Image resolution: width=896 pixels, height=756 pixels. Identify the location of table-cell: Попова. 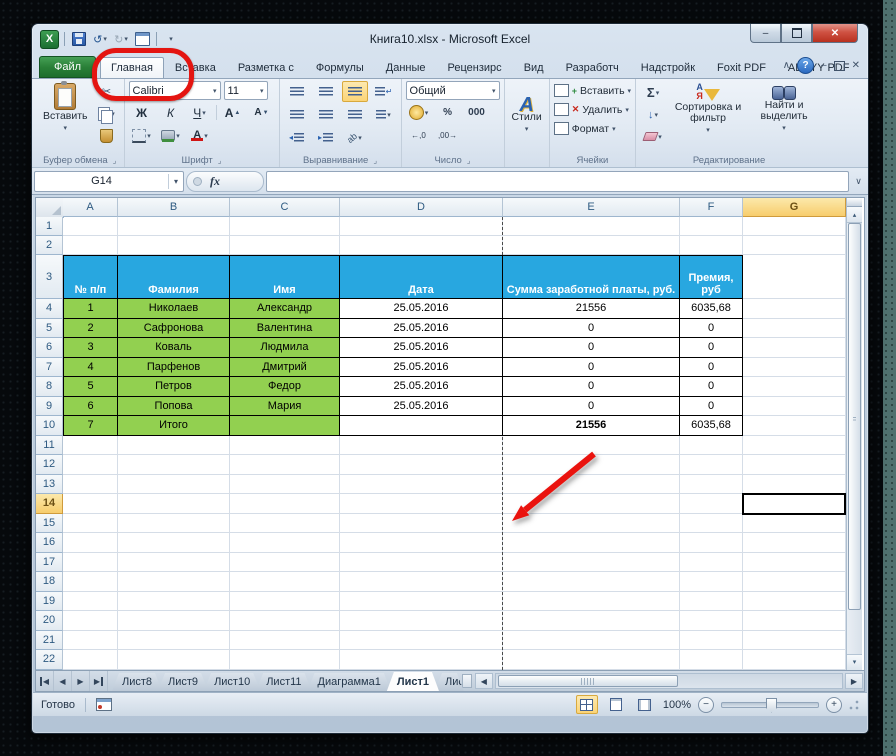
(174, 406).